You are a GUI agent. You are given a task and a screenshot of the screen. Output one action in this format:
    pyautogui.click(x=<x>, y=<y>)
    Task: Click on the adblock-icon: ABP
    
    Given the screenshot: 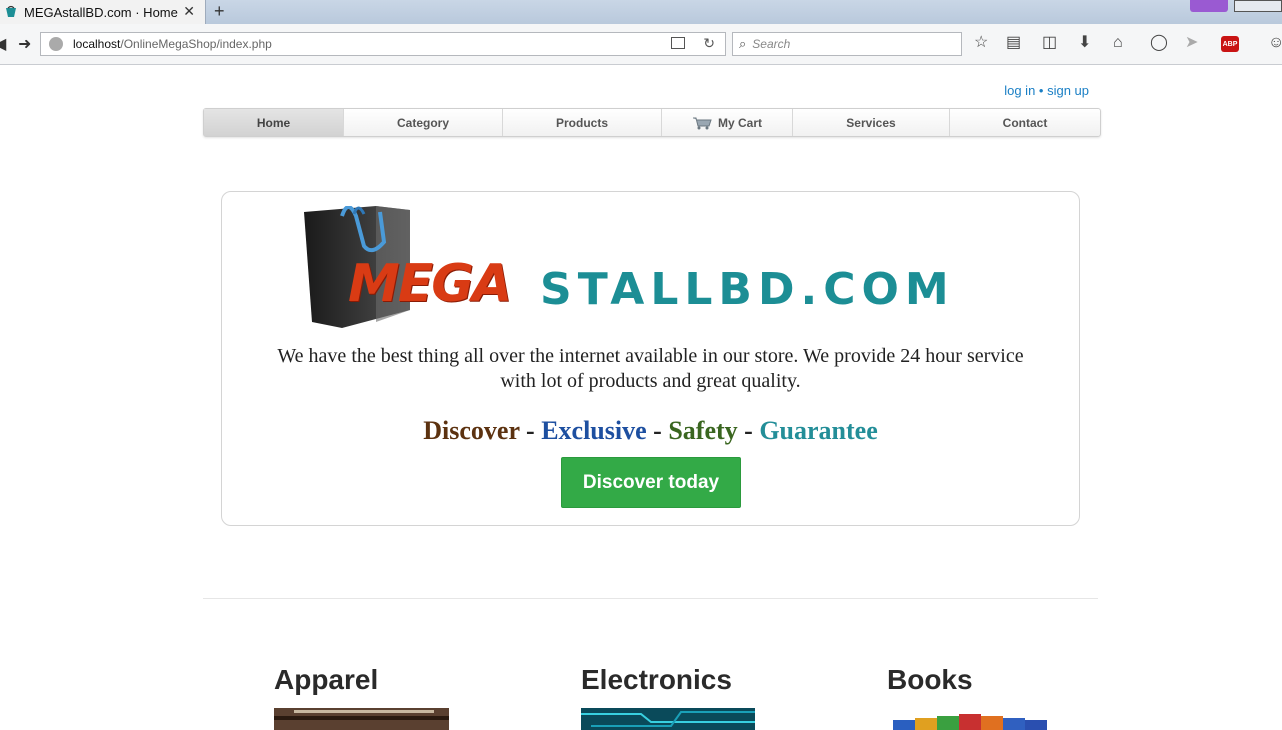 What is the action you would take?
    pyautogui.click(x=1230, y=44)
    